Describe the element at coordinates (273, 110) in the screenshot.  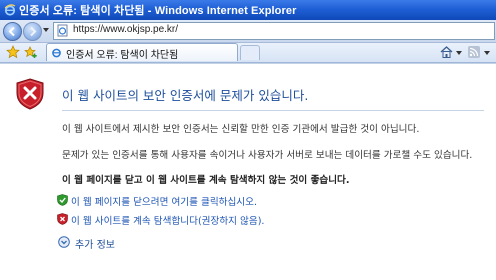
I see `heading-divider` at that location.